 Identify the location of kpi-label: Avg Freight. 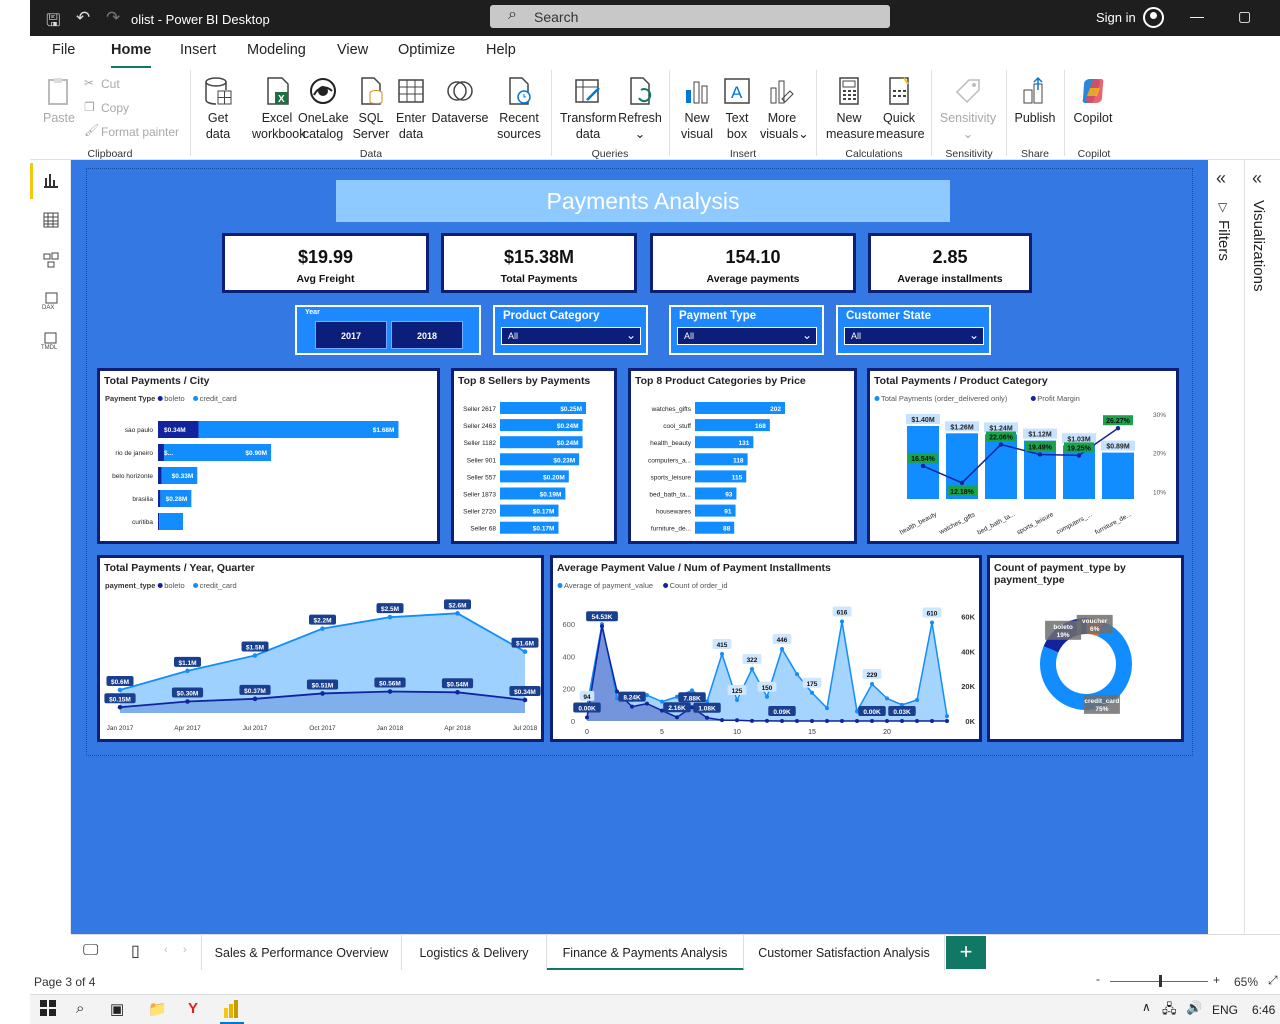
(325, 279).